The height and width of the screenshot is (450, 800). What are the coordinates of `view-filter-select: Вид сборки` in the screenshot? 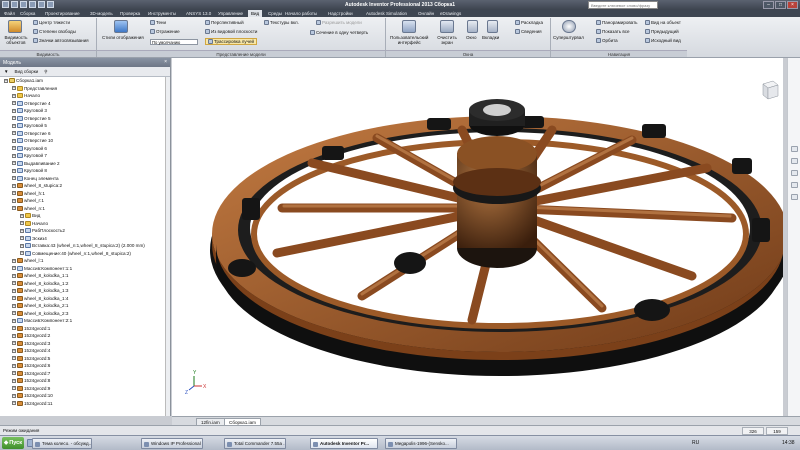 It's located at (26, 71).